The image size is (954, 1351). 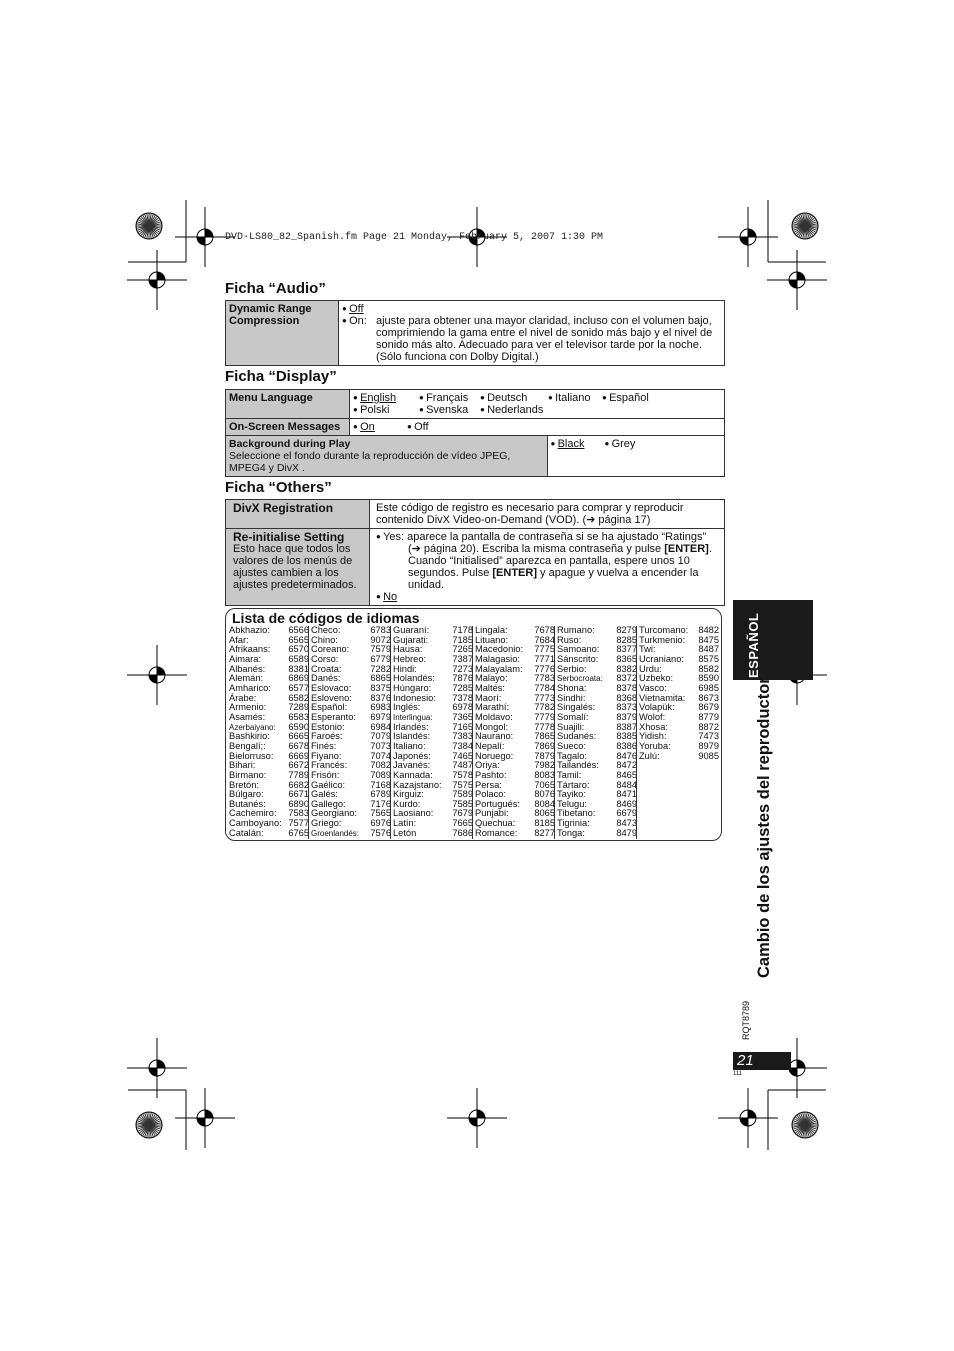 I want to click on option-black: Black, so click(x=576, y=444).